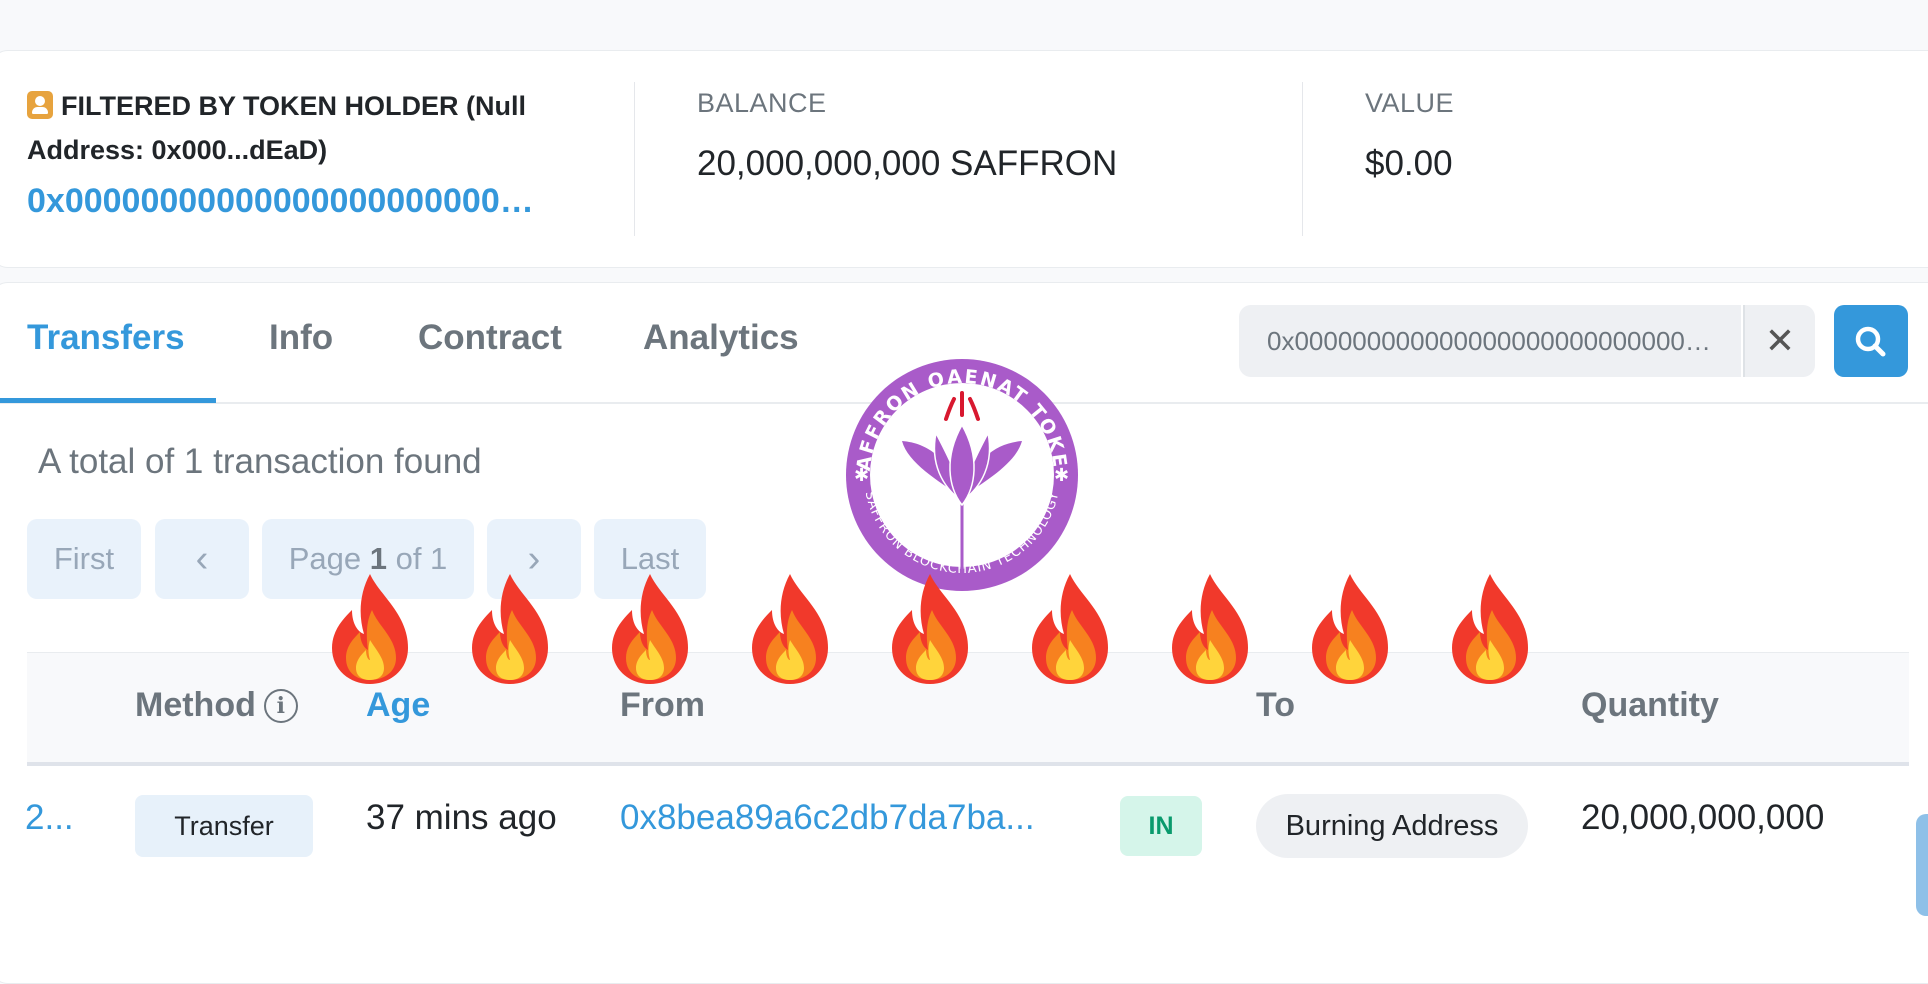 The width and height of the screenshot is (1928, 984). What do you see at coordinates (1276, 705) in the screenshot?
I see `column-to: To` at bounding box center [1276, 705].